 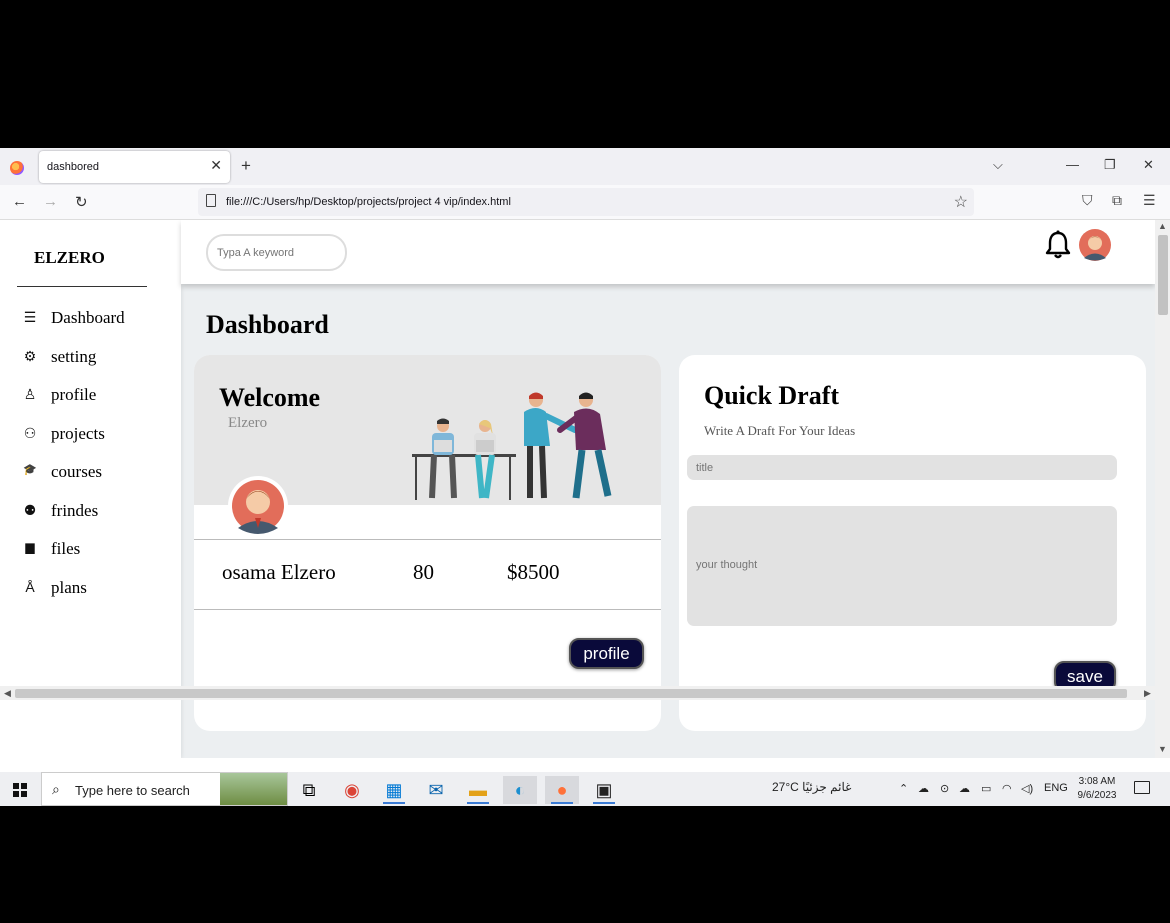 What do you see at coordinates (30, 433) in the screenshot?
I see `sitemap-icon: ⚇` at bounding box center [30, 433].